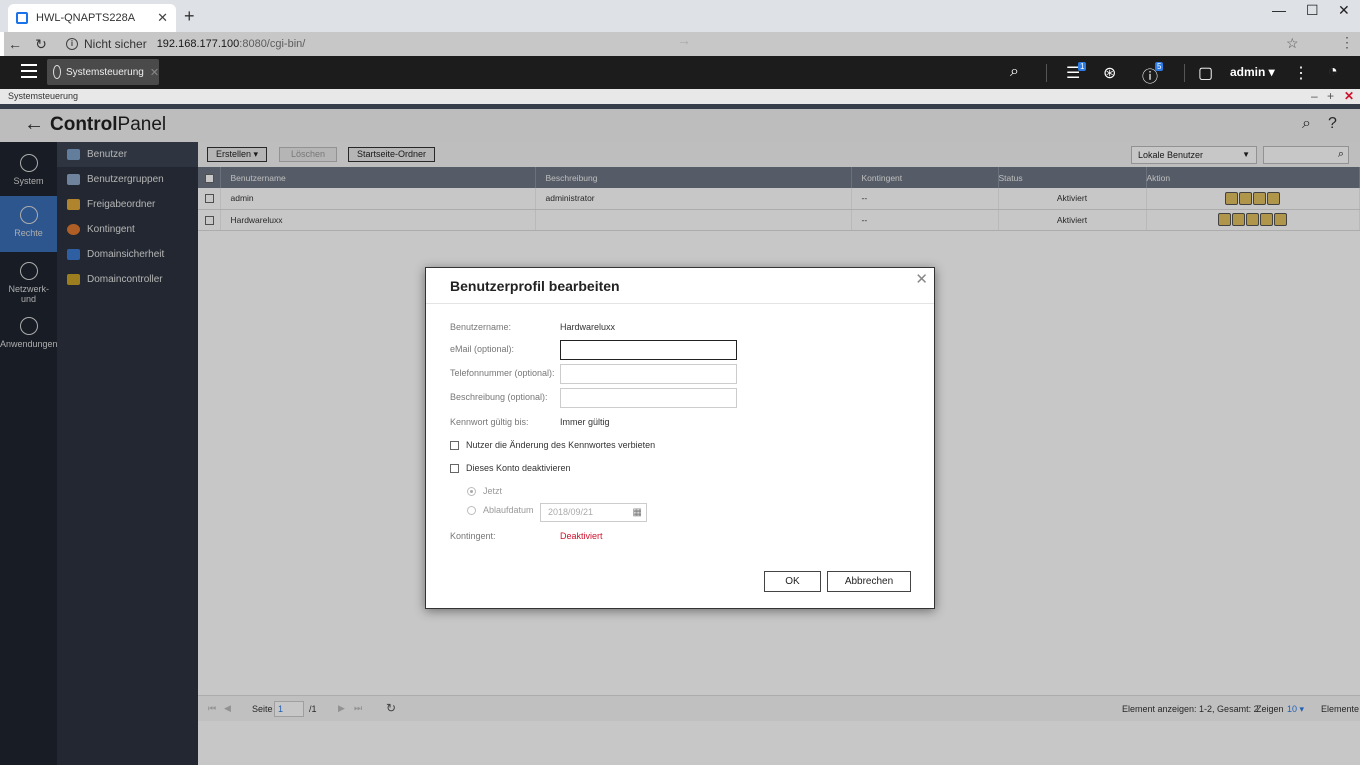 The image size is (1360, 765). What do you see at coordinates (1292, 43) in the screenshot?
I see `bookmark-star-icon: ☆` at bounding box center [1292, 43].